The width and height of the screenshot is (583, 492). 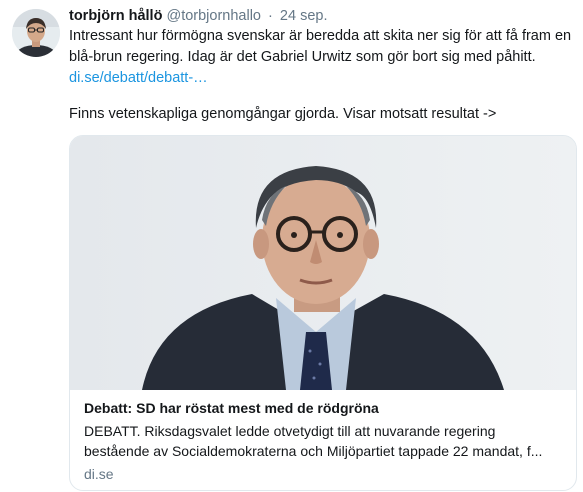 I want to click on avatar, so click(x=36, y=33).